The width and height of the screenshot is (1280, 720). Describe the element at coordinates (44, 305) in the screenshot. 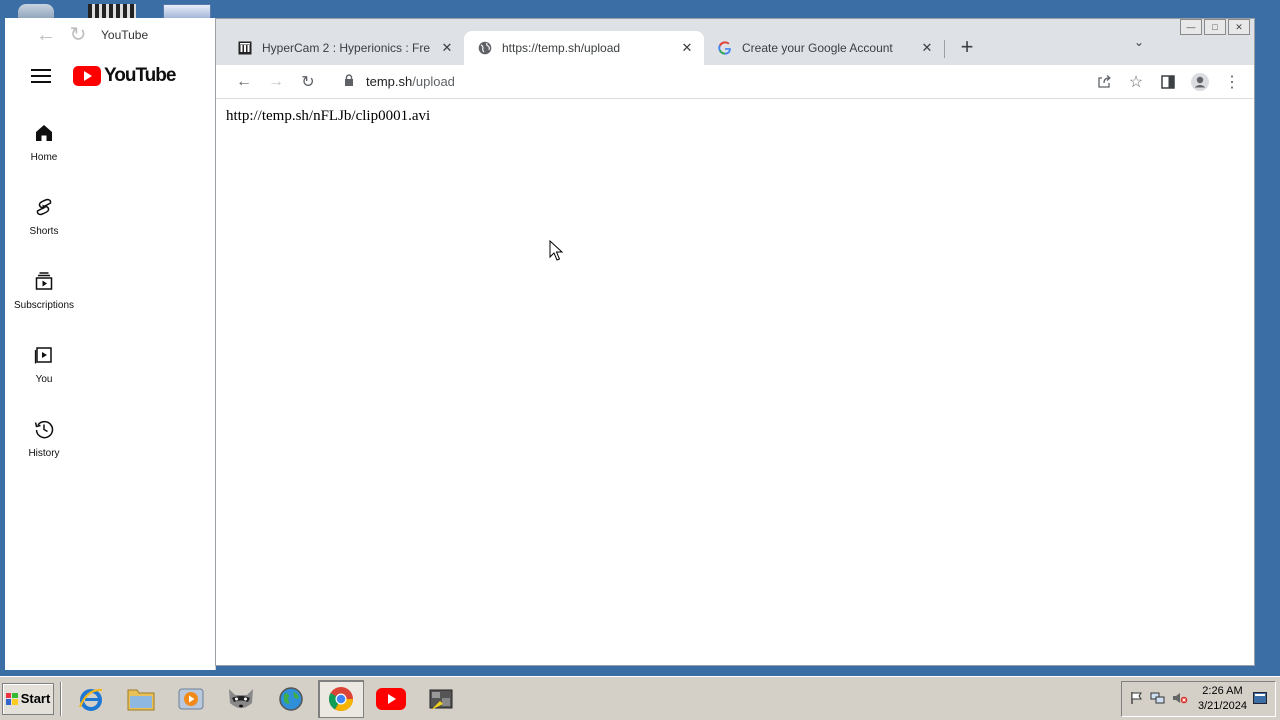

I see `nav-label: Subscriptions` at that location.